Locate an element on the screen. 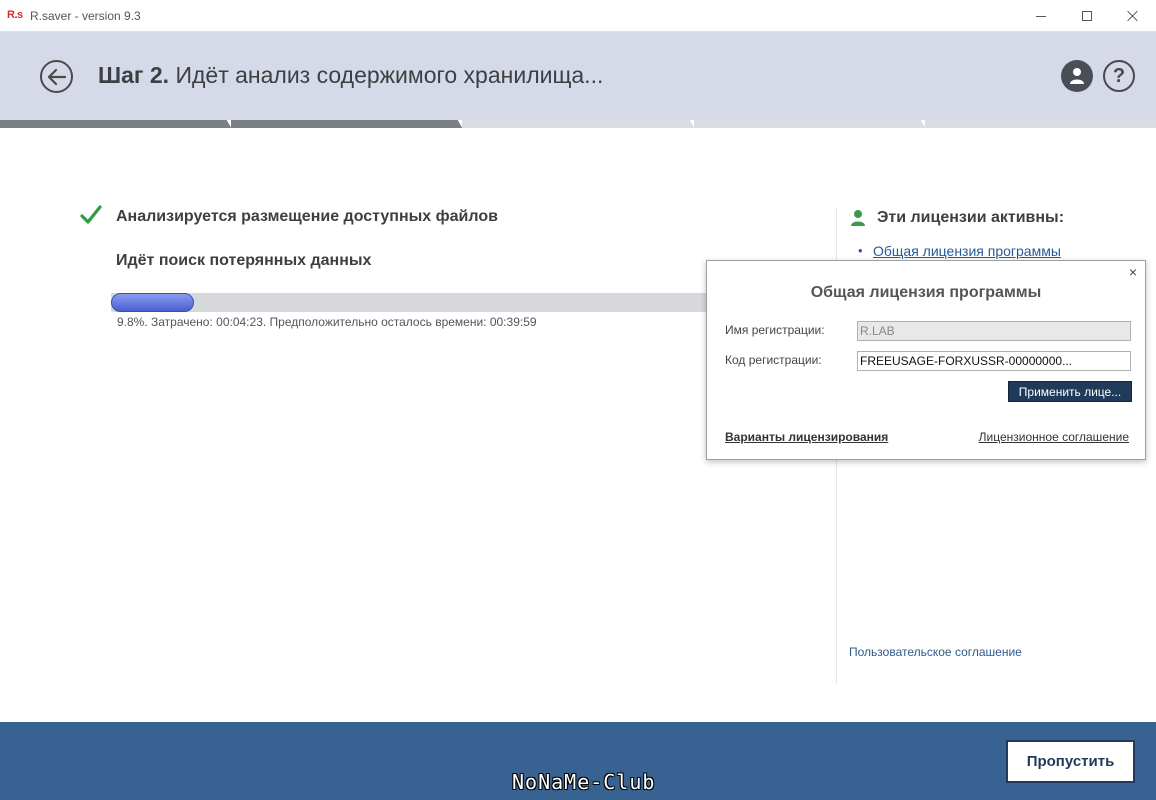  license-agreement-link: Лицензионное соглашение is located at coordinates (1054, 437).